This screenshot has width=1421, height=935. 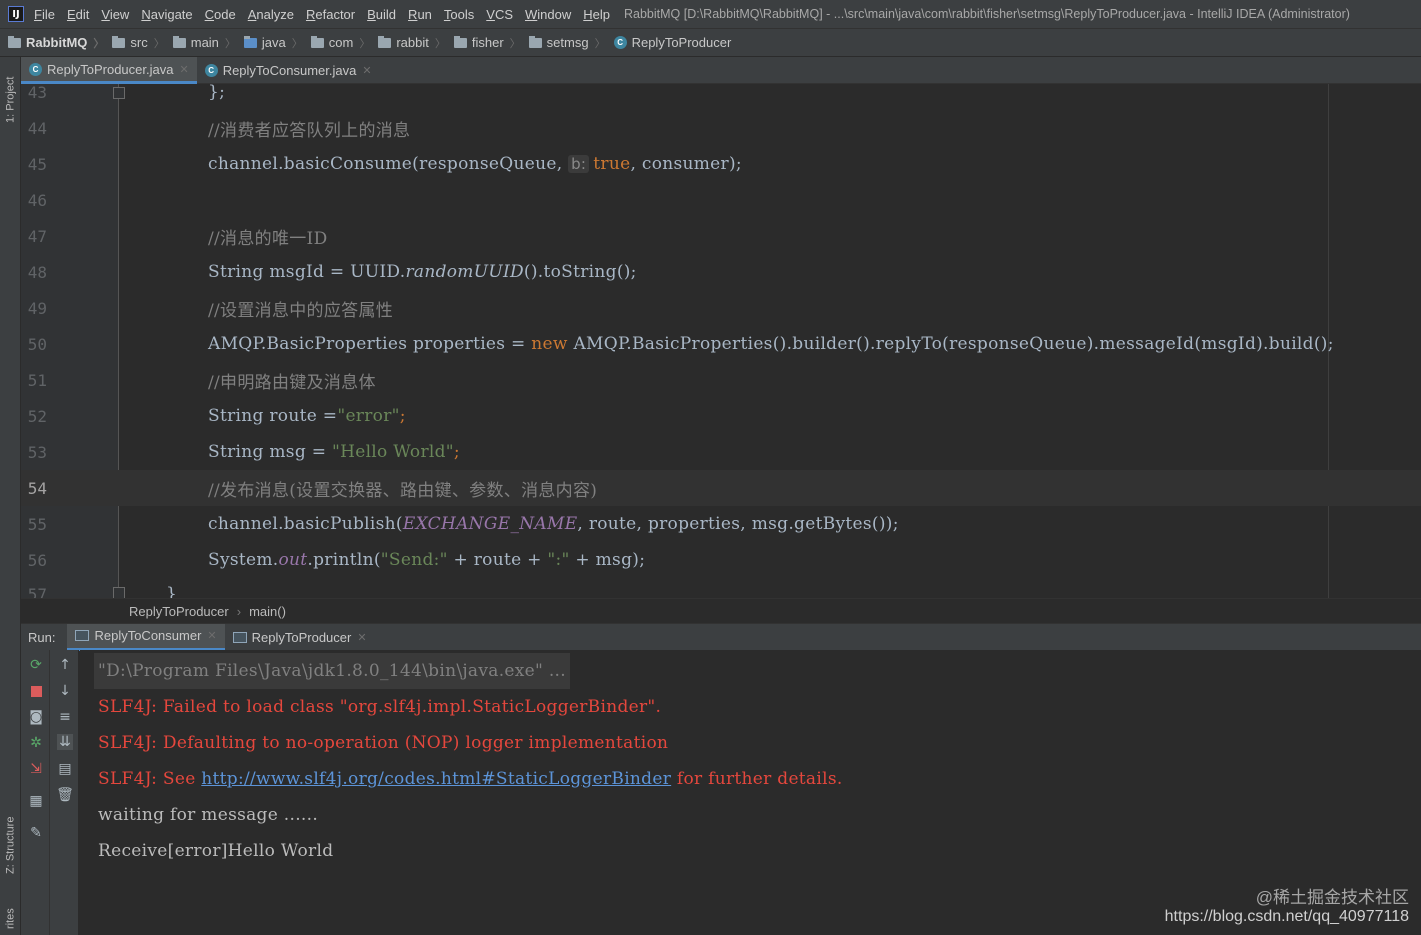 I want to click on menu-analyze: Analyze, so click(x=271, y=14).